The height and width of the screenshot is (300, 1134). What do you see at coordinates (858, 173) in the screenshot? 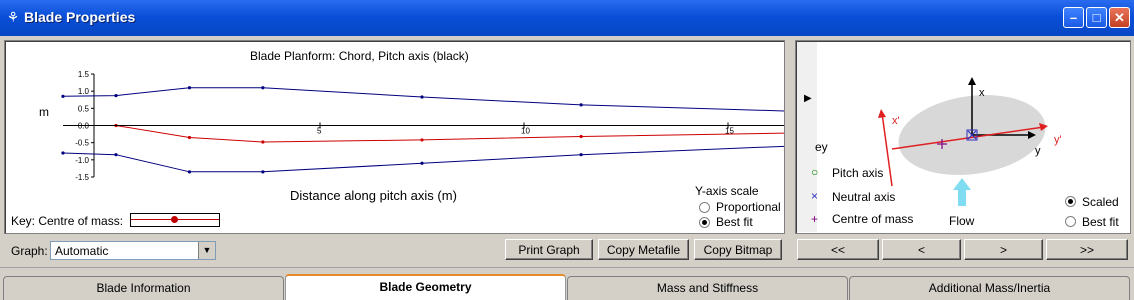
I see `legend-pitch-axis: Pitch axis` at bounding box center [858, 173].